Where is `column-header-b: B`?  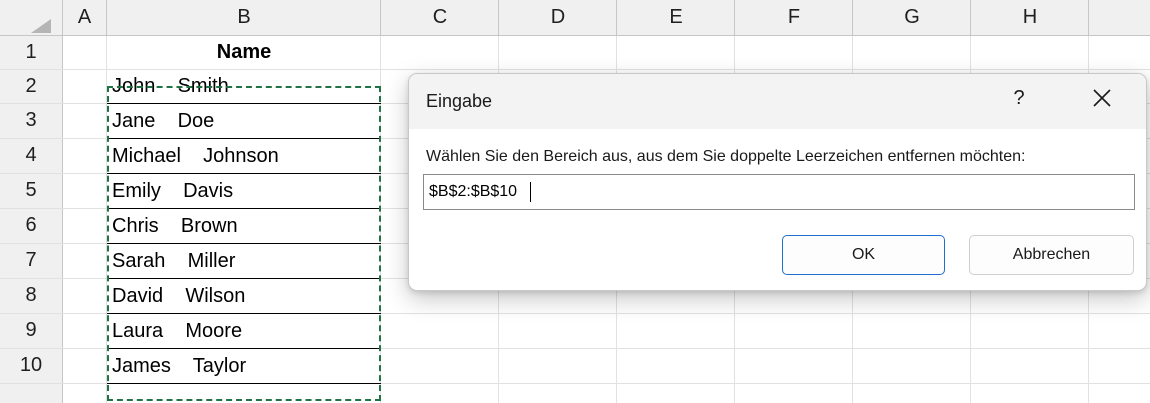
column-header-b: B is located at coordinates (244, 17).